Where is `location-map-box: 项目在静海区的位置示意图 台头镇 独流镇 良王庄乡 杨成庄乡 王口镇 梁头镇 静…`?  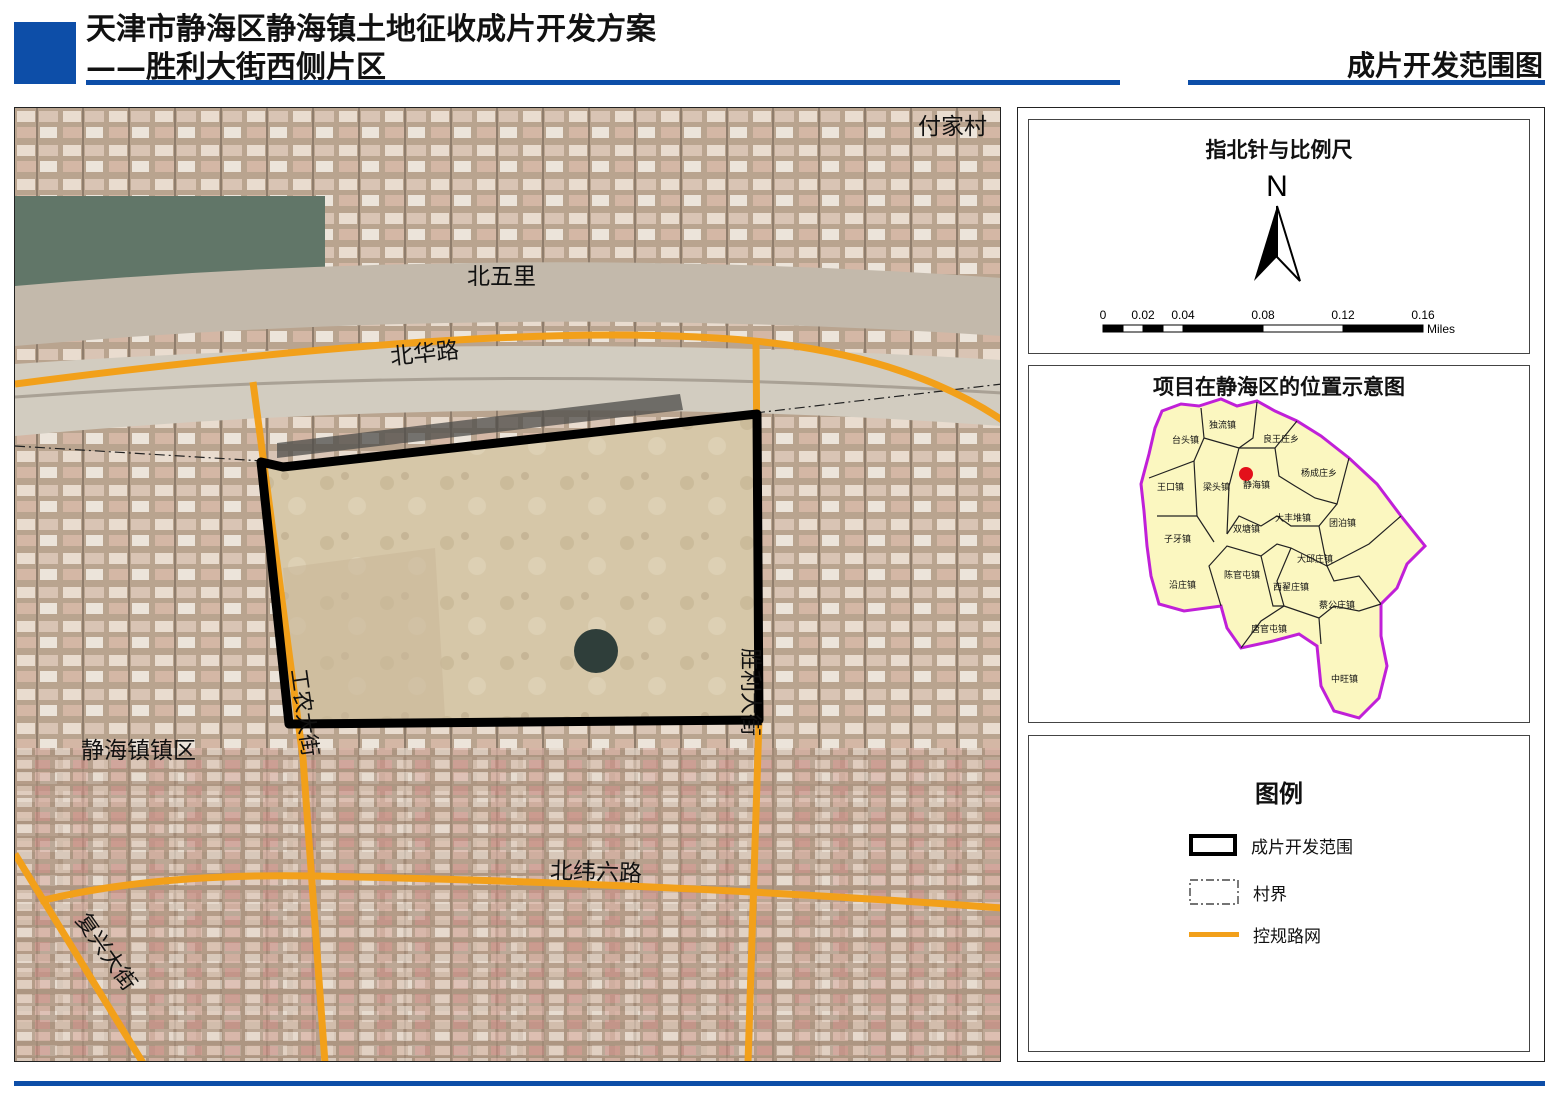 location-map-box: 项目在静海区的位置示意图 台头镇 独流镇 良王庄乡 杨成庄乡 王口镇 梁头镇 静… is located at coordinates (1279, 544).